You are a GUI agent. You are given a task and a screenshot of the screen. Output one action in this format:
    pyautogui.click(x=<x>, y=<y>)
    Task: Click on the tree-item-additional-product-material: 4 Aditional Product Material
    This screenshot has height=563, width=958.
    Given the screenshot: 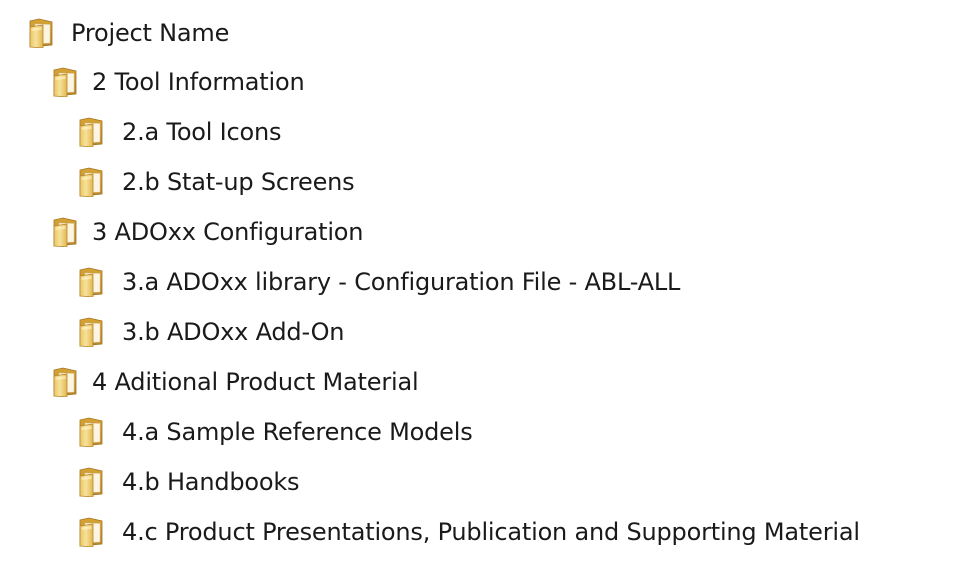 What is the action you would take?
    pyautogui.click(x=209, y=382)
    